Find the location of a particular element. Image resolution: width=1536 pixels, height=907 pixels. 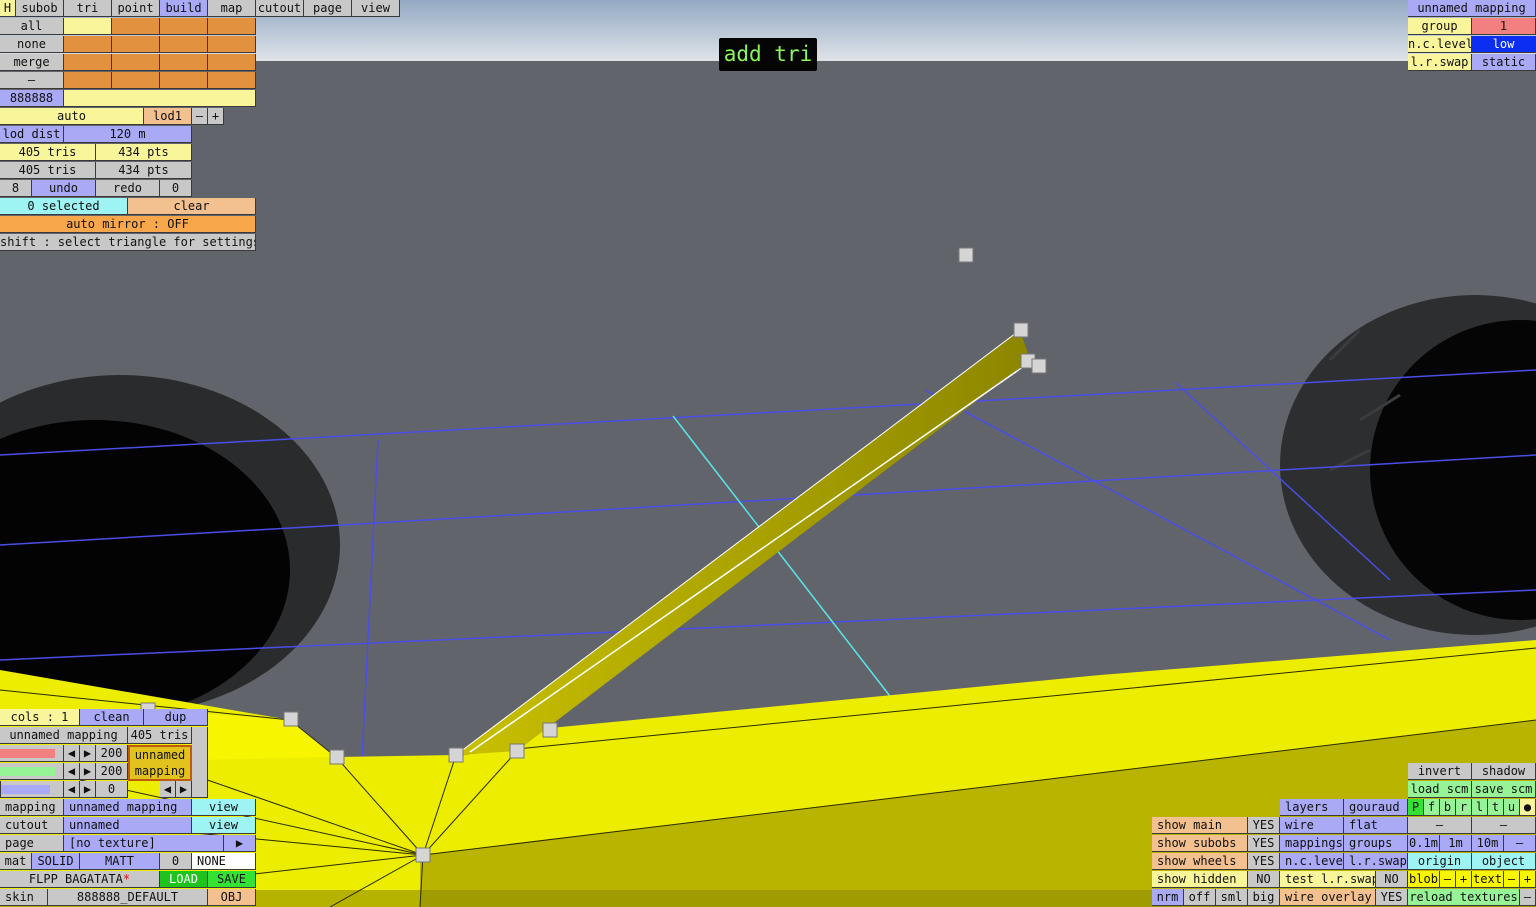

object-button: object is located at coordinates (1504, 861).